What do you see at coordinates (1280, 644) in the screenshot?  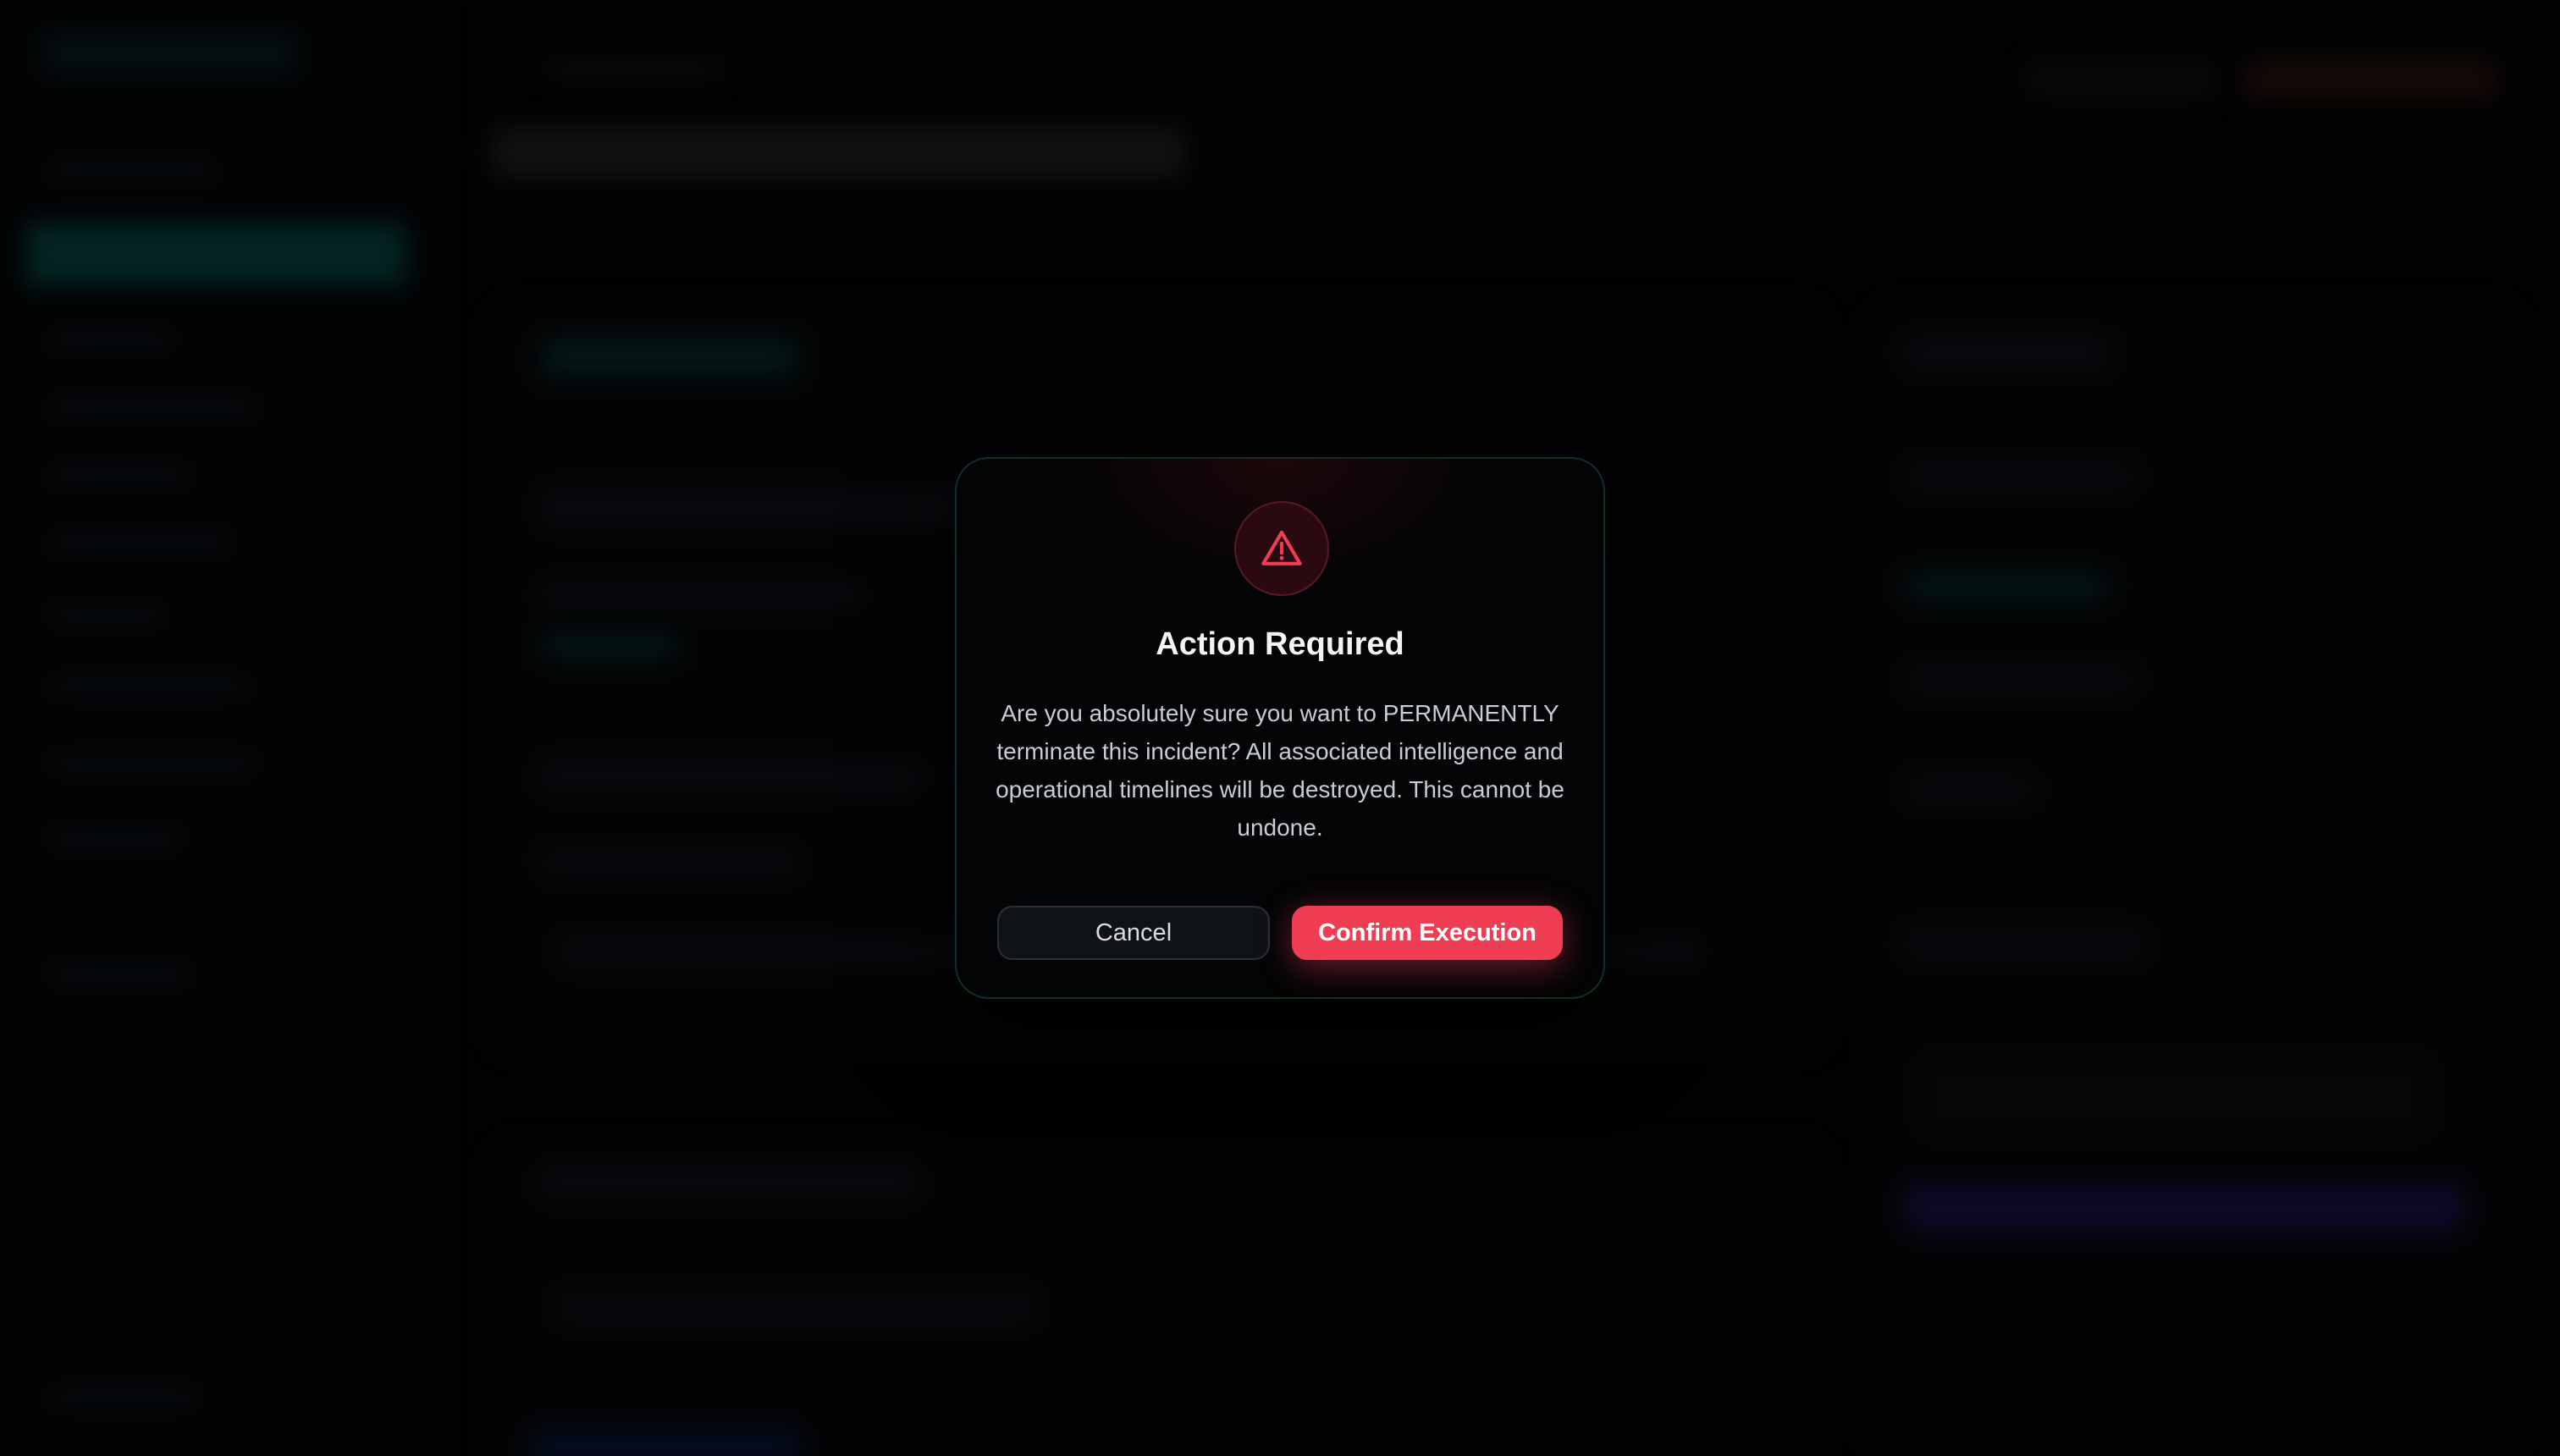 I see `dialog-title: Action Required` at bounding box center [1280, 644].